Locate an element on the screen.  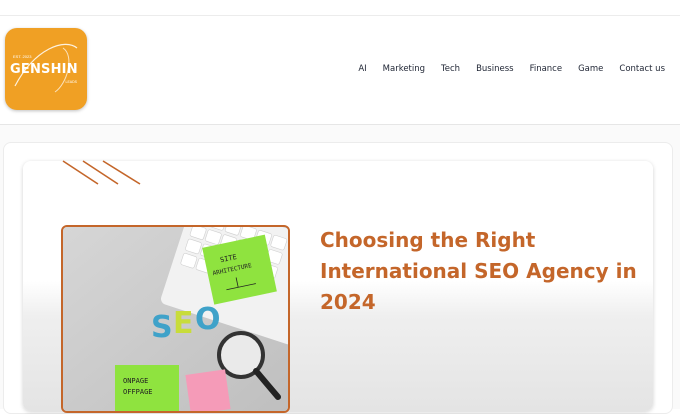
svg-text: OFFPAGE is located at coordinates (138, 392).